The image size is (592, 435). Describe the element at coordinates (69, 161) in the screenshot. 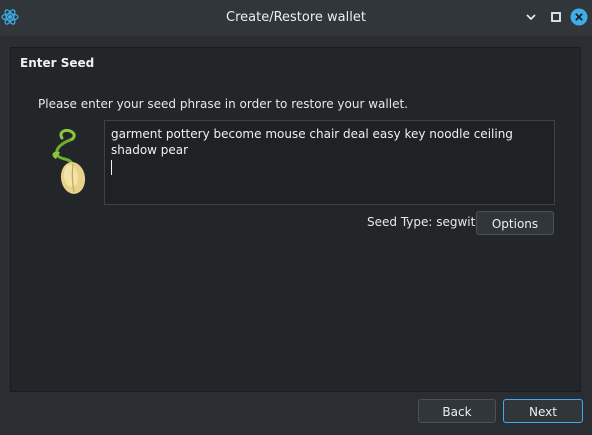

I see `sprouting-seed-icon` at that location.